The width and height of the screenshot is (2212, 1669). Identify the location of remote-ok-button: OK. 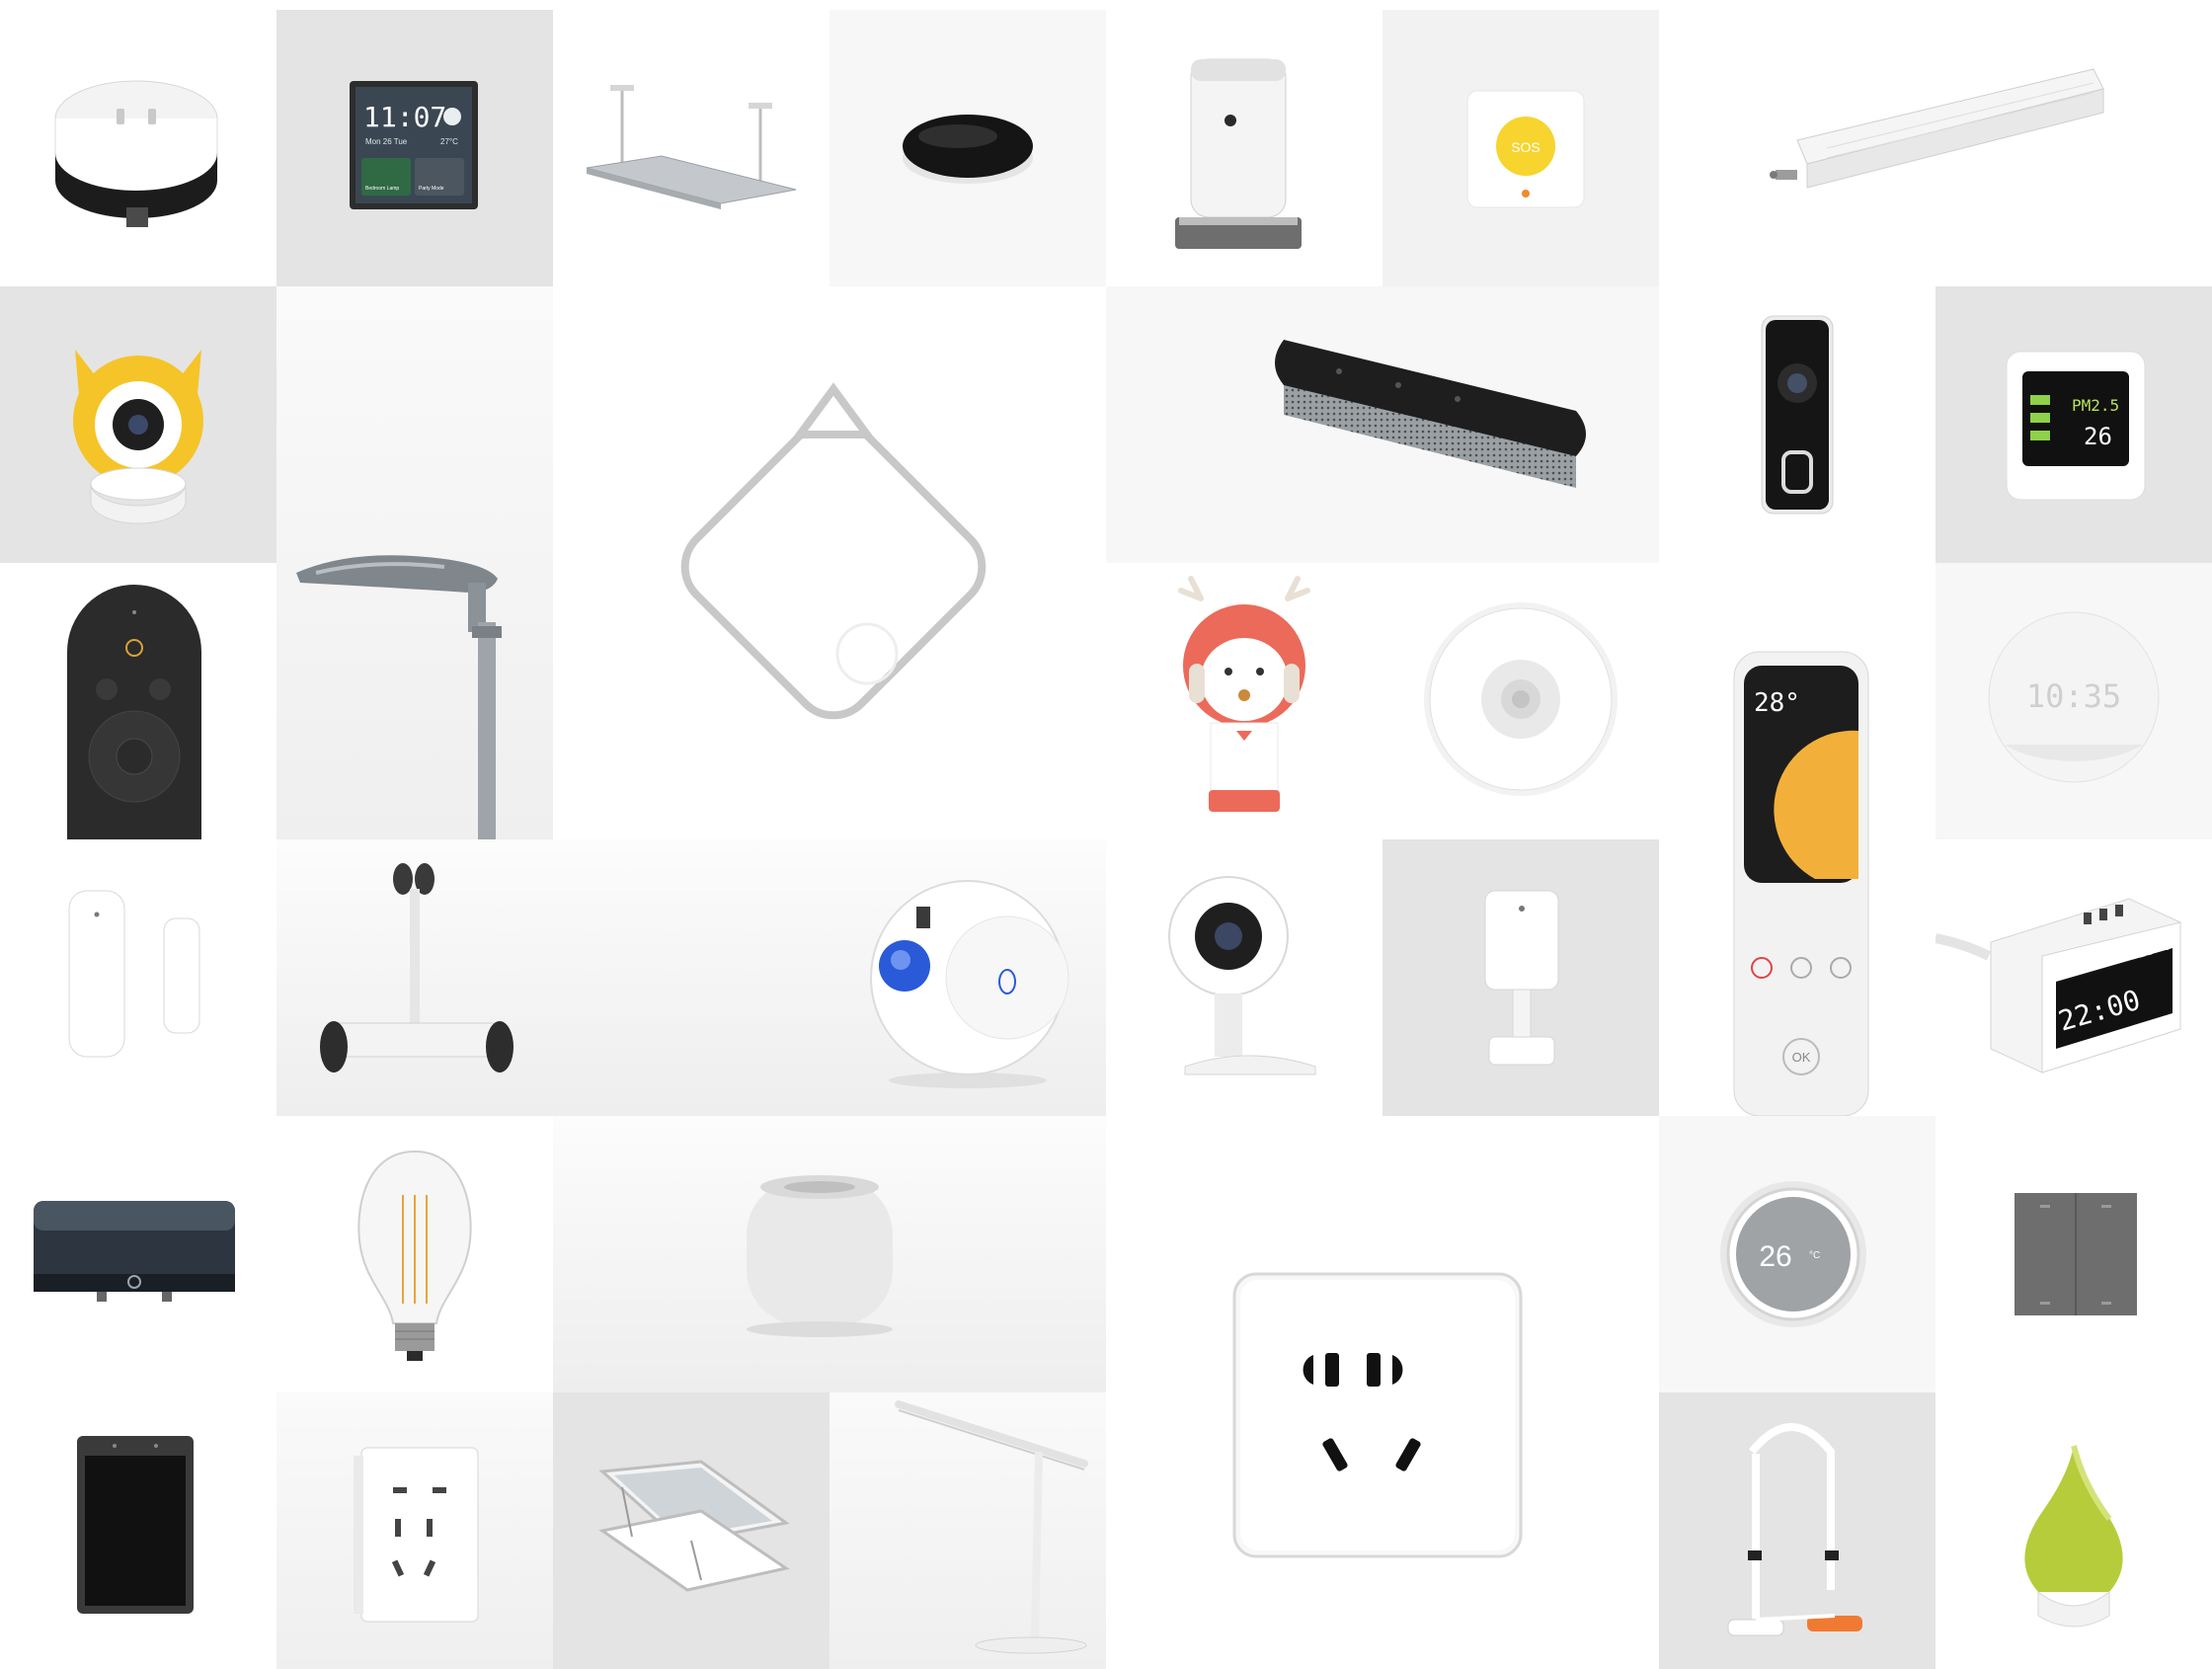
(1802, 1057).